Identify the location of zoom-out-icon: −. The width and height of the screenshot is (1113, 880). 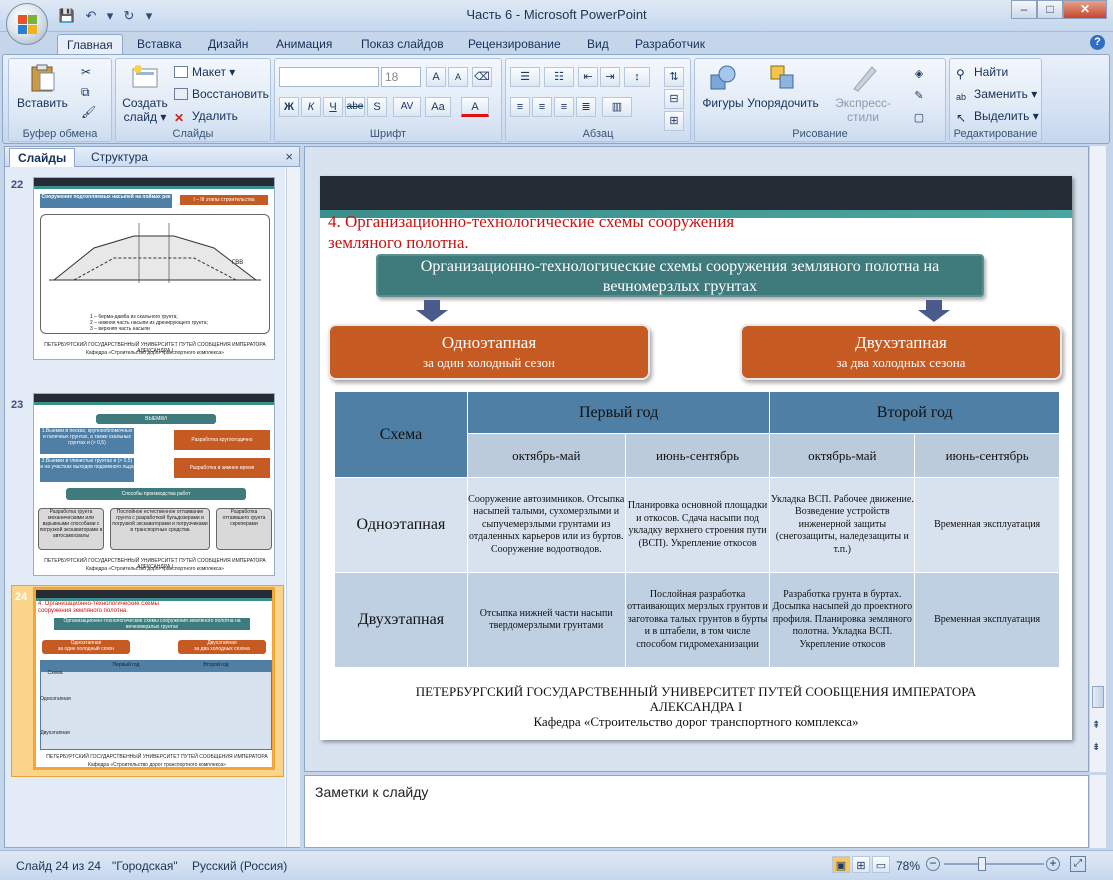
(933, 864).